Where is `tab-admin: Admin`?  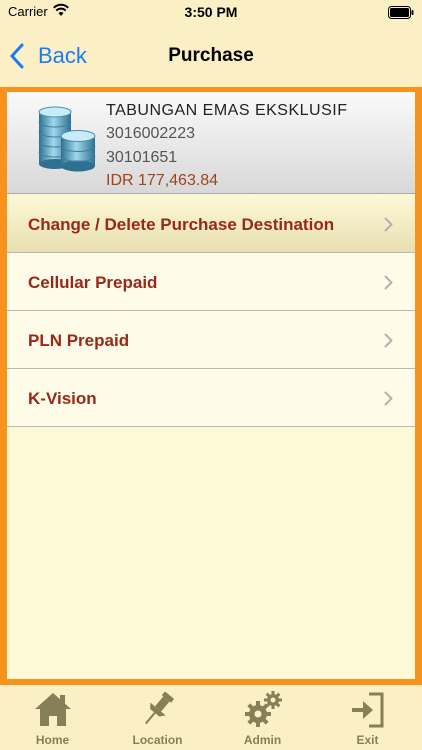
tab-admin: Admin is located at coordinates (262, 717).